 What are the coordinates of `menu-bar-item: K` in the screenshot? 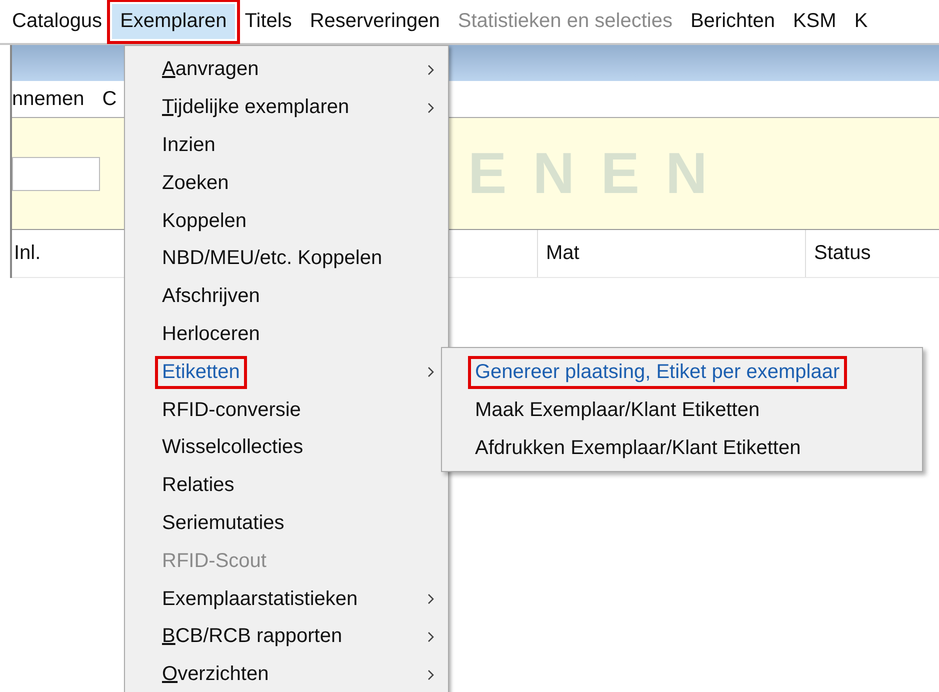 It's located at (861, 21).